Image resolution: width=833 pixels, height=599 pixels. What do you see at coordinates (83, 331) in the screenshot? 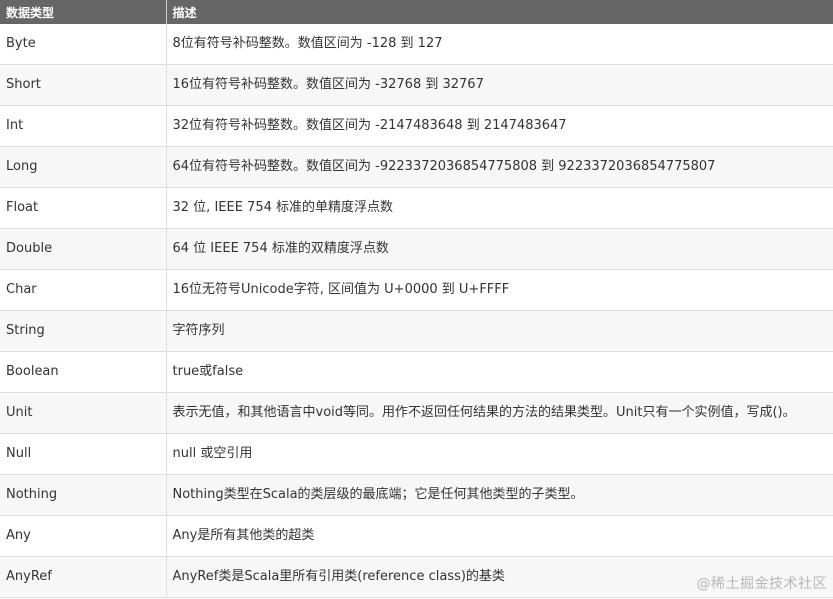
I see `type-cell: String` at bounding box center [83, 331].